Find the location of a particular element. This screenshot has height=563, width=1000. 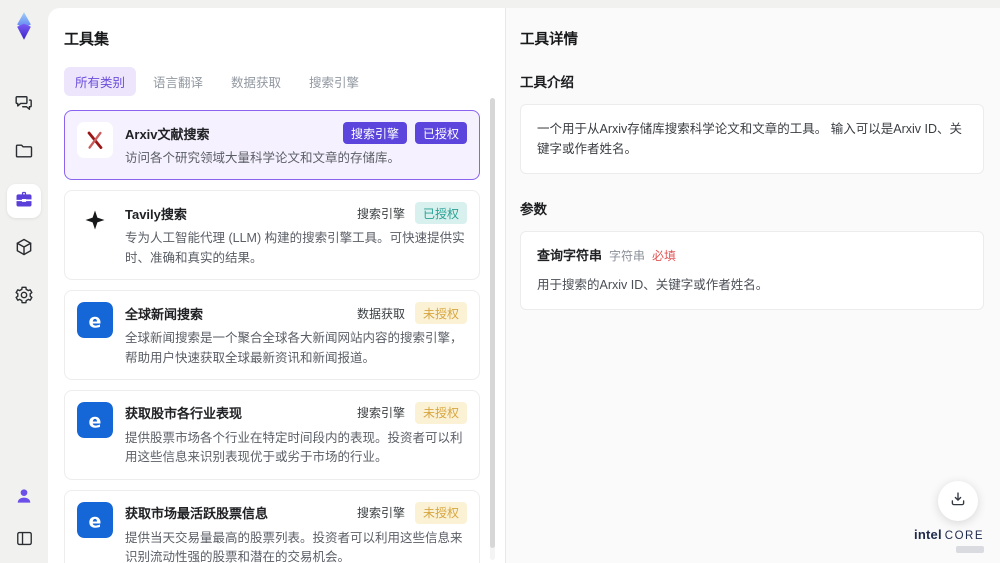

tool-description: 访问各个研究领域大量科学论文和文章的存储库。 is located at coordinates (263, 158).